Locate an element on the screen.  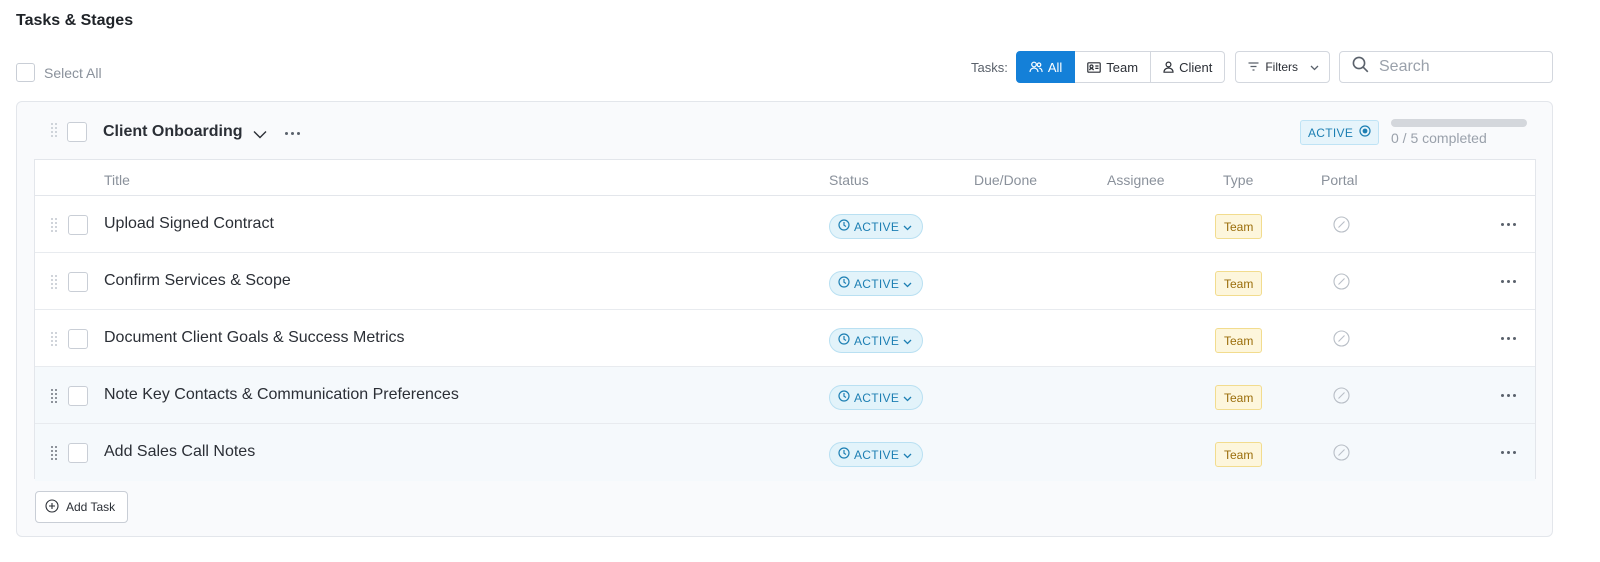
plus-circle-icon is located at coordinates (52, 507).